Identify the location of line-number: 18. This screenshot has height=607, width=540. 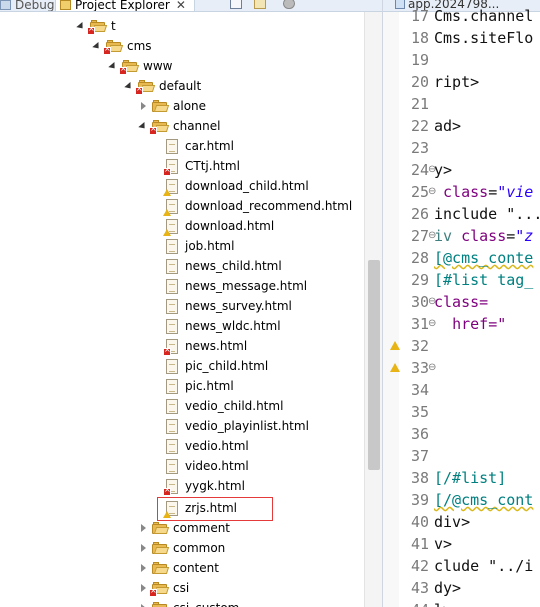
(419, 38).